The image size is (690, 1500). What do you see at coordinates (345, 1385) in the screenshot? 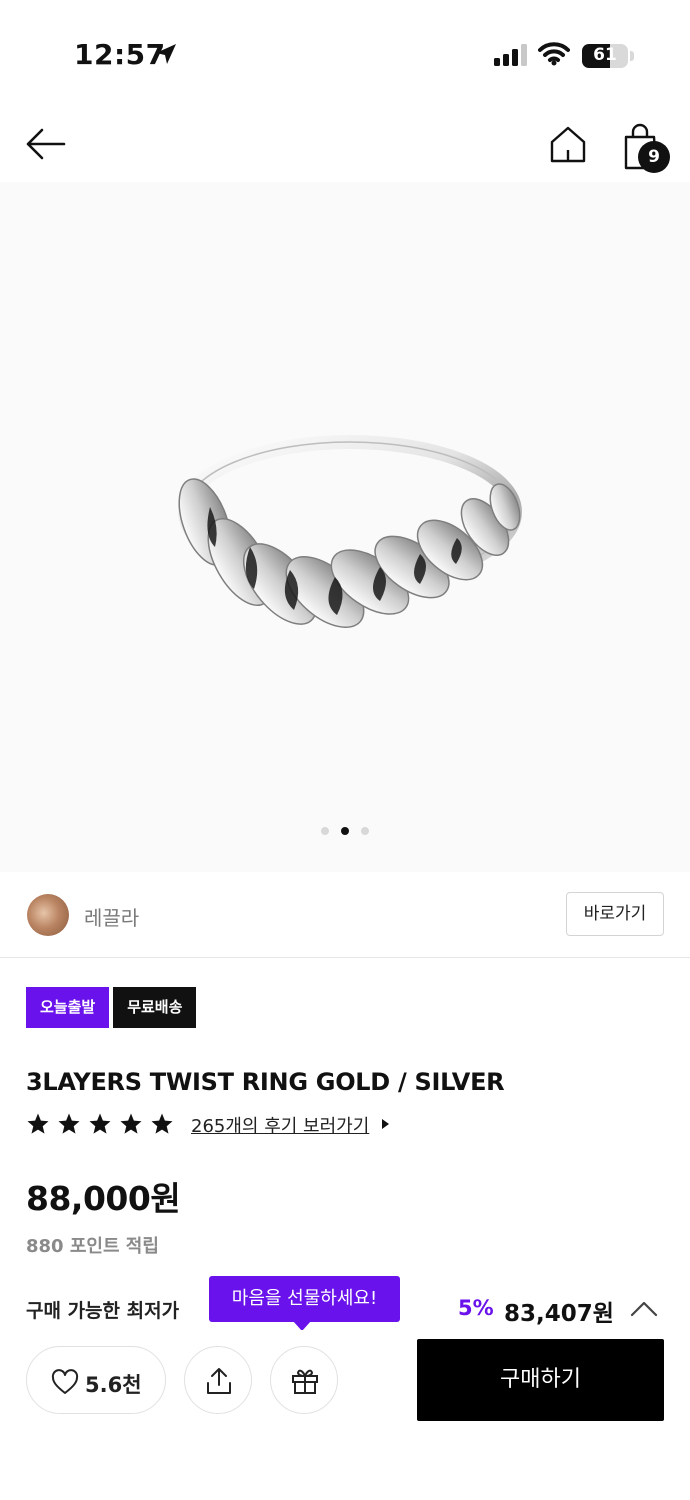
I see `bottom-action-bar: 5.6천 구매하기` at bounding box center [345, 1385].